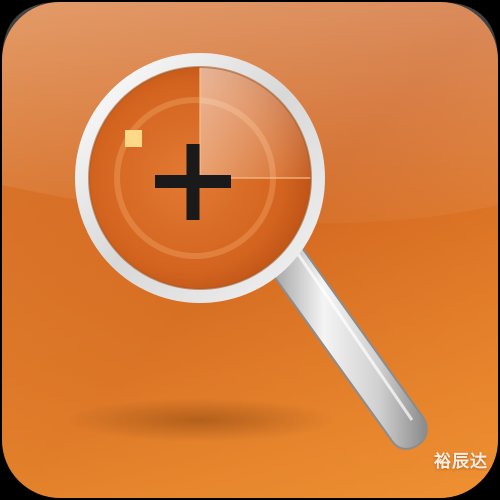 The image size is (500, 500). Describe the element at coordinates (133, 138) in the screenshot. I see `spark-dot` at that location.